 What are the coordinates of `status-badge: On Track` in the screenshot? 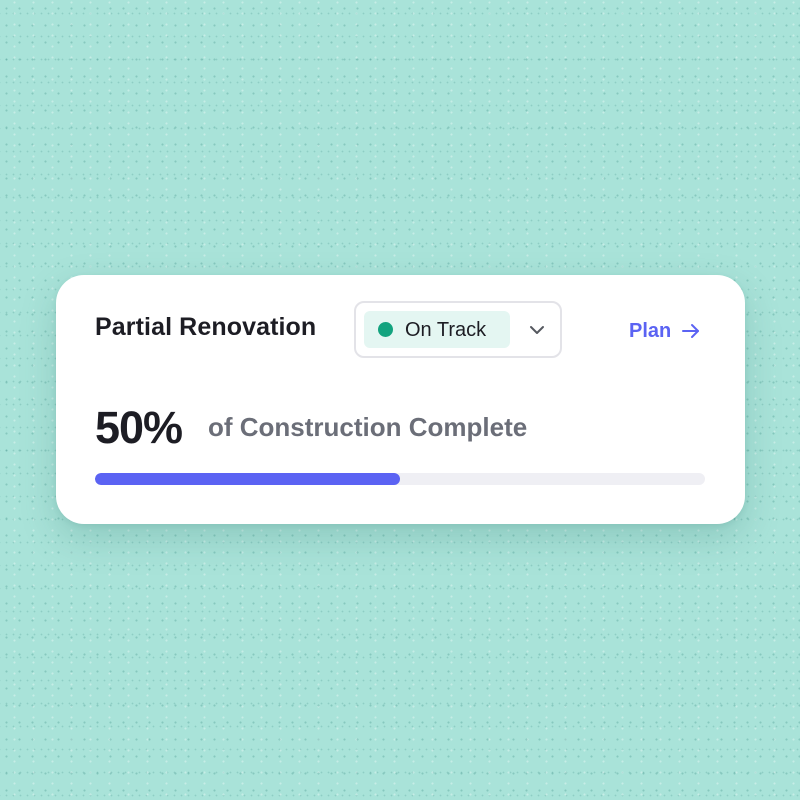 It's located at (437, 329).